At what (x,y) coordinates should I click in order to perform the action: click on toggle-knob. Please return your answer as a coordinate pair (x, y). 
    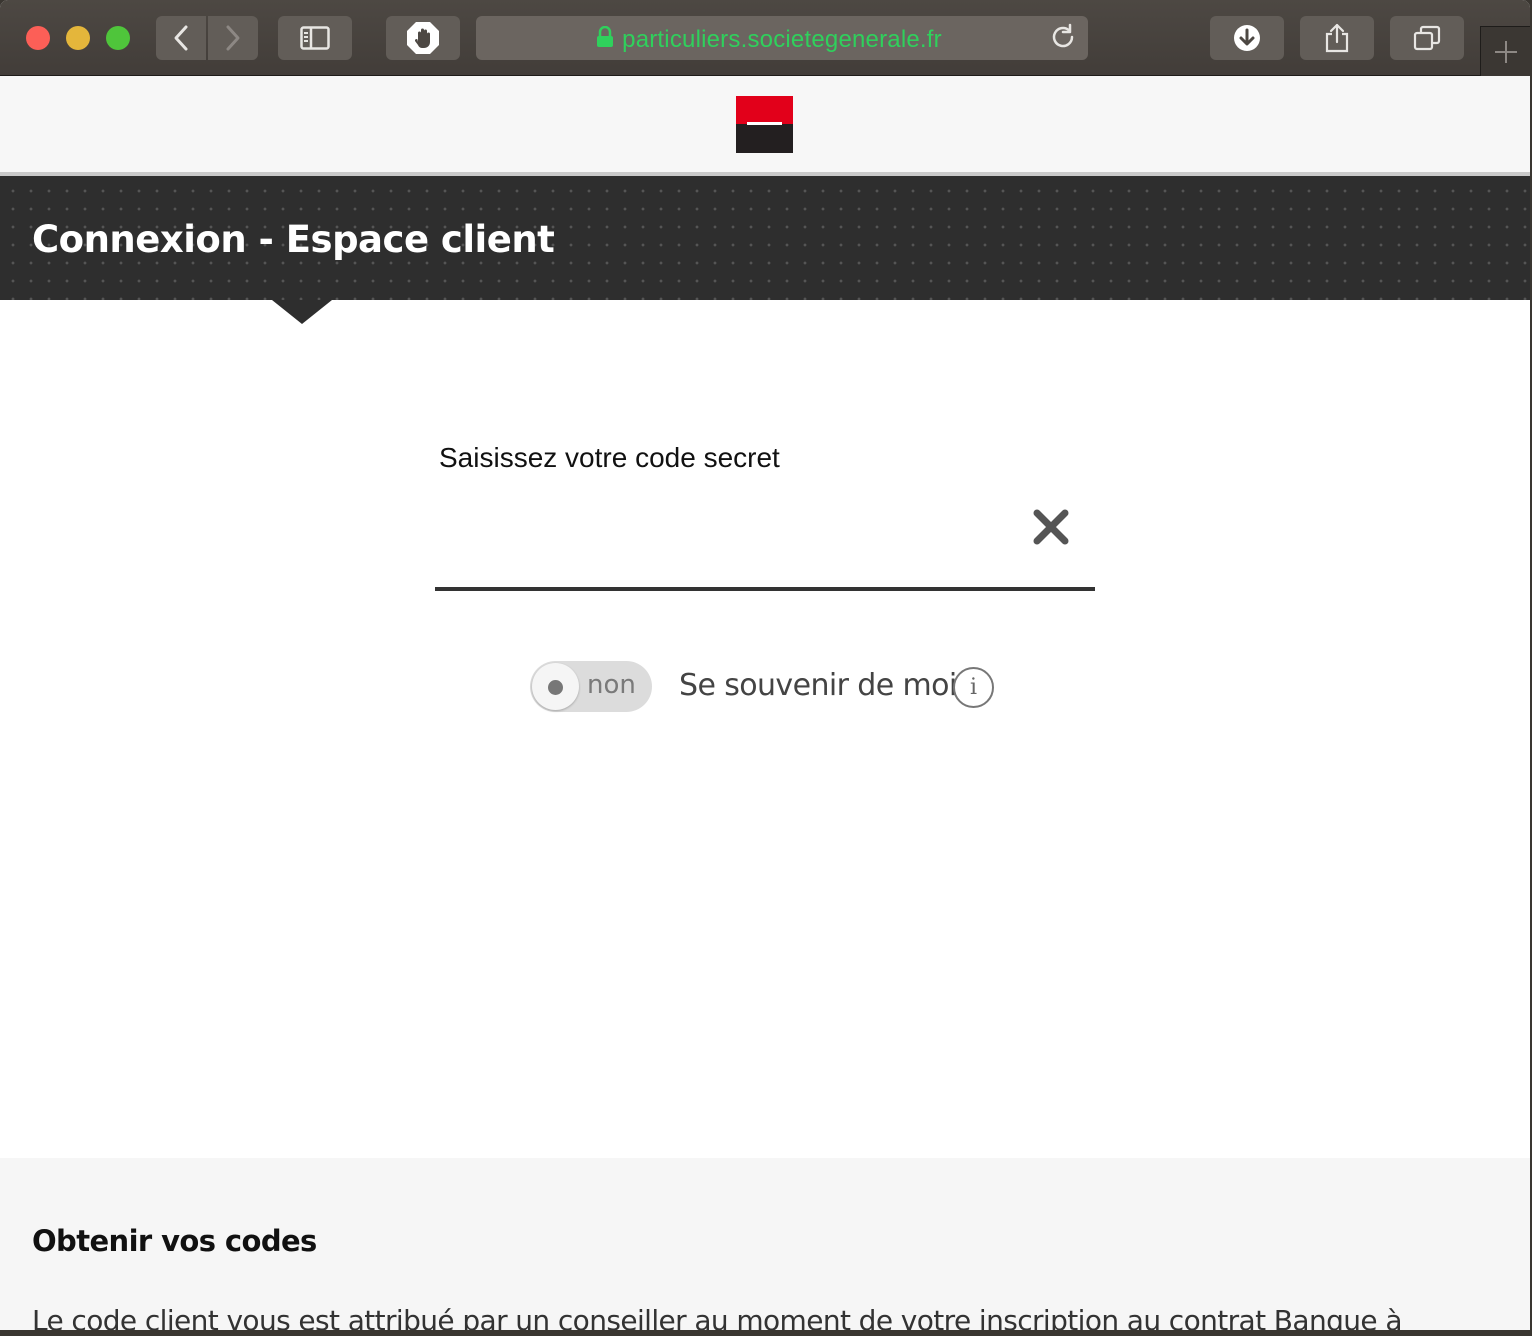
    Looking at the image, I should click on (555, 686).